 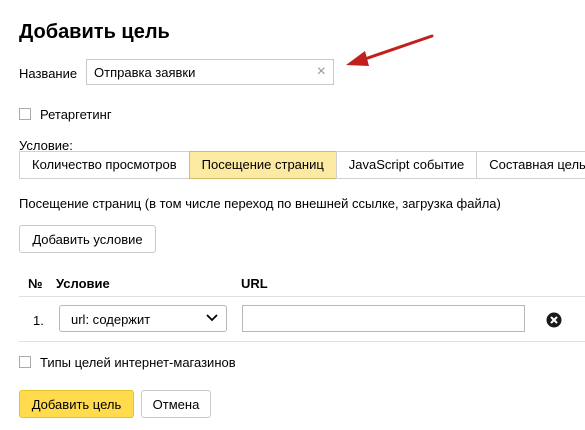 I want to click on column-header-num: №, so click(x=35, y=283).